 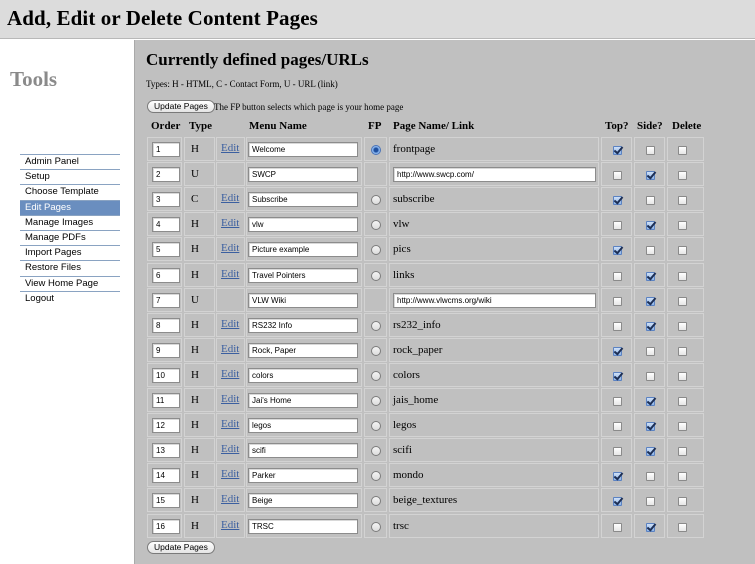 I want to click on menu-name-input: scifi, so click(x=303, y=451).